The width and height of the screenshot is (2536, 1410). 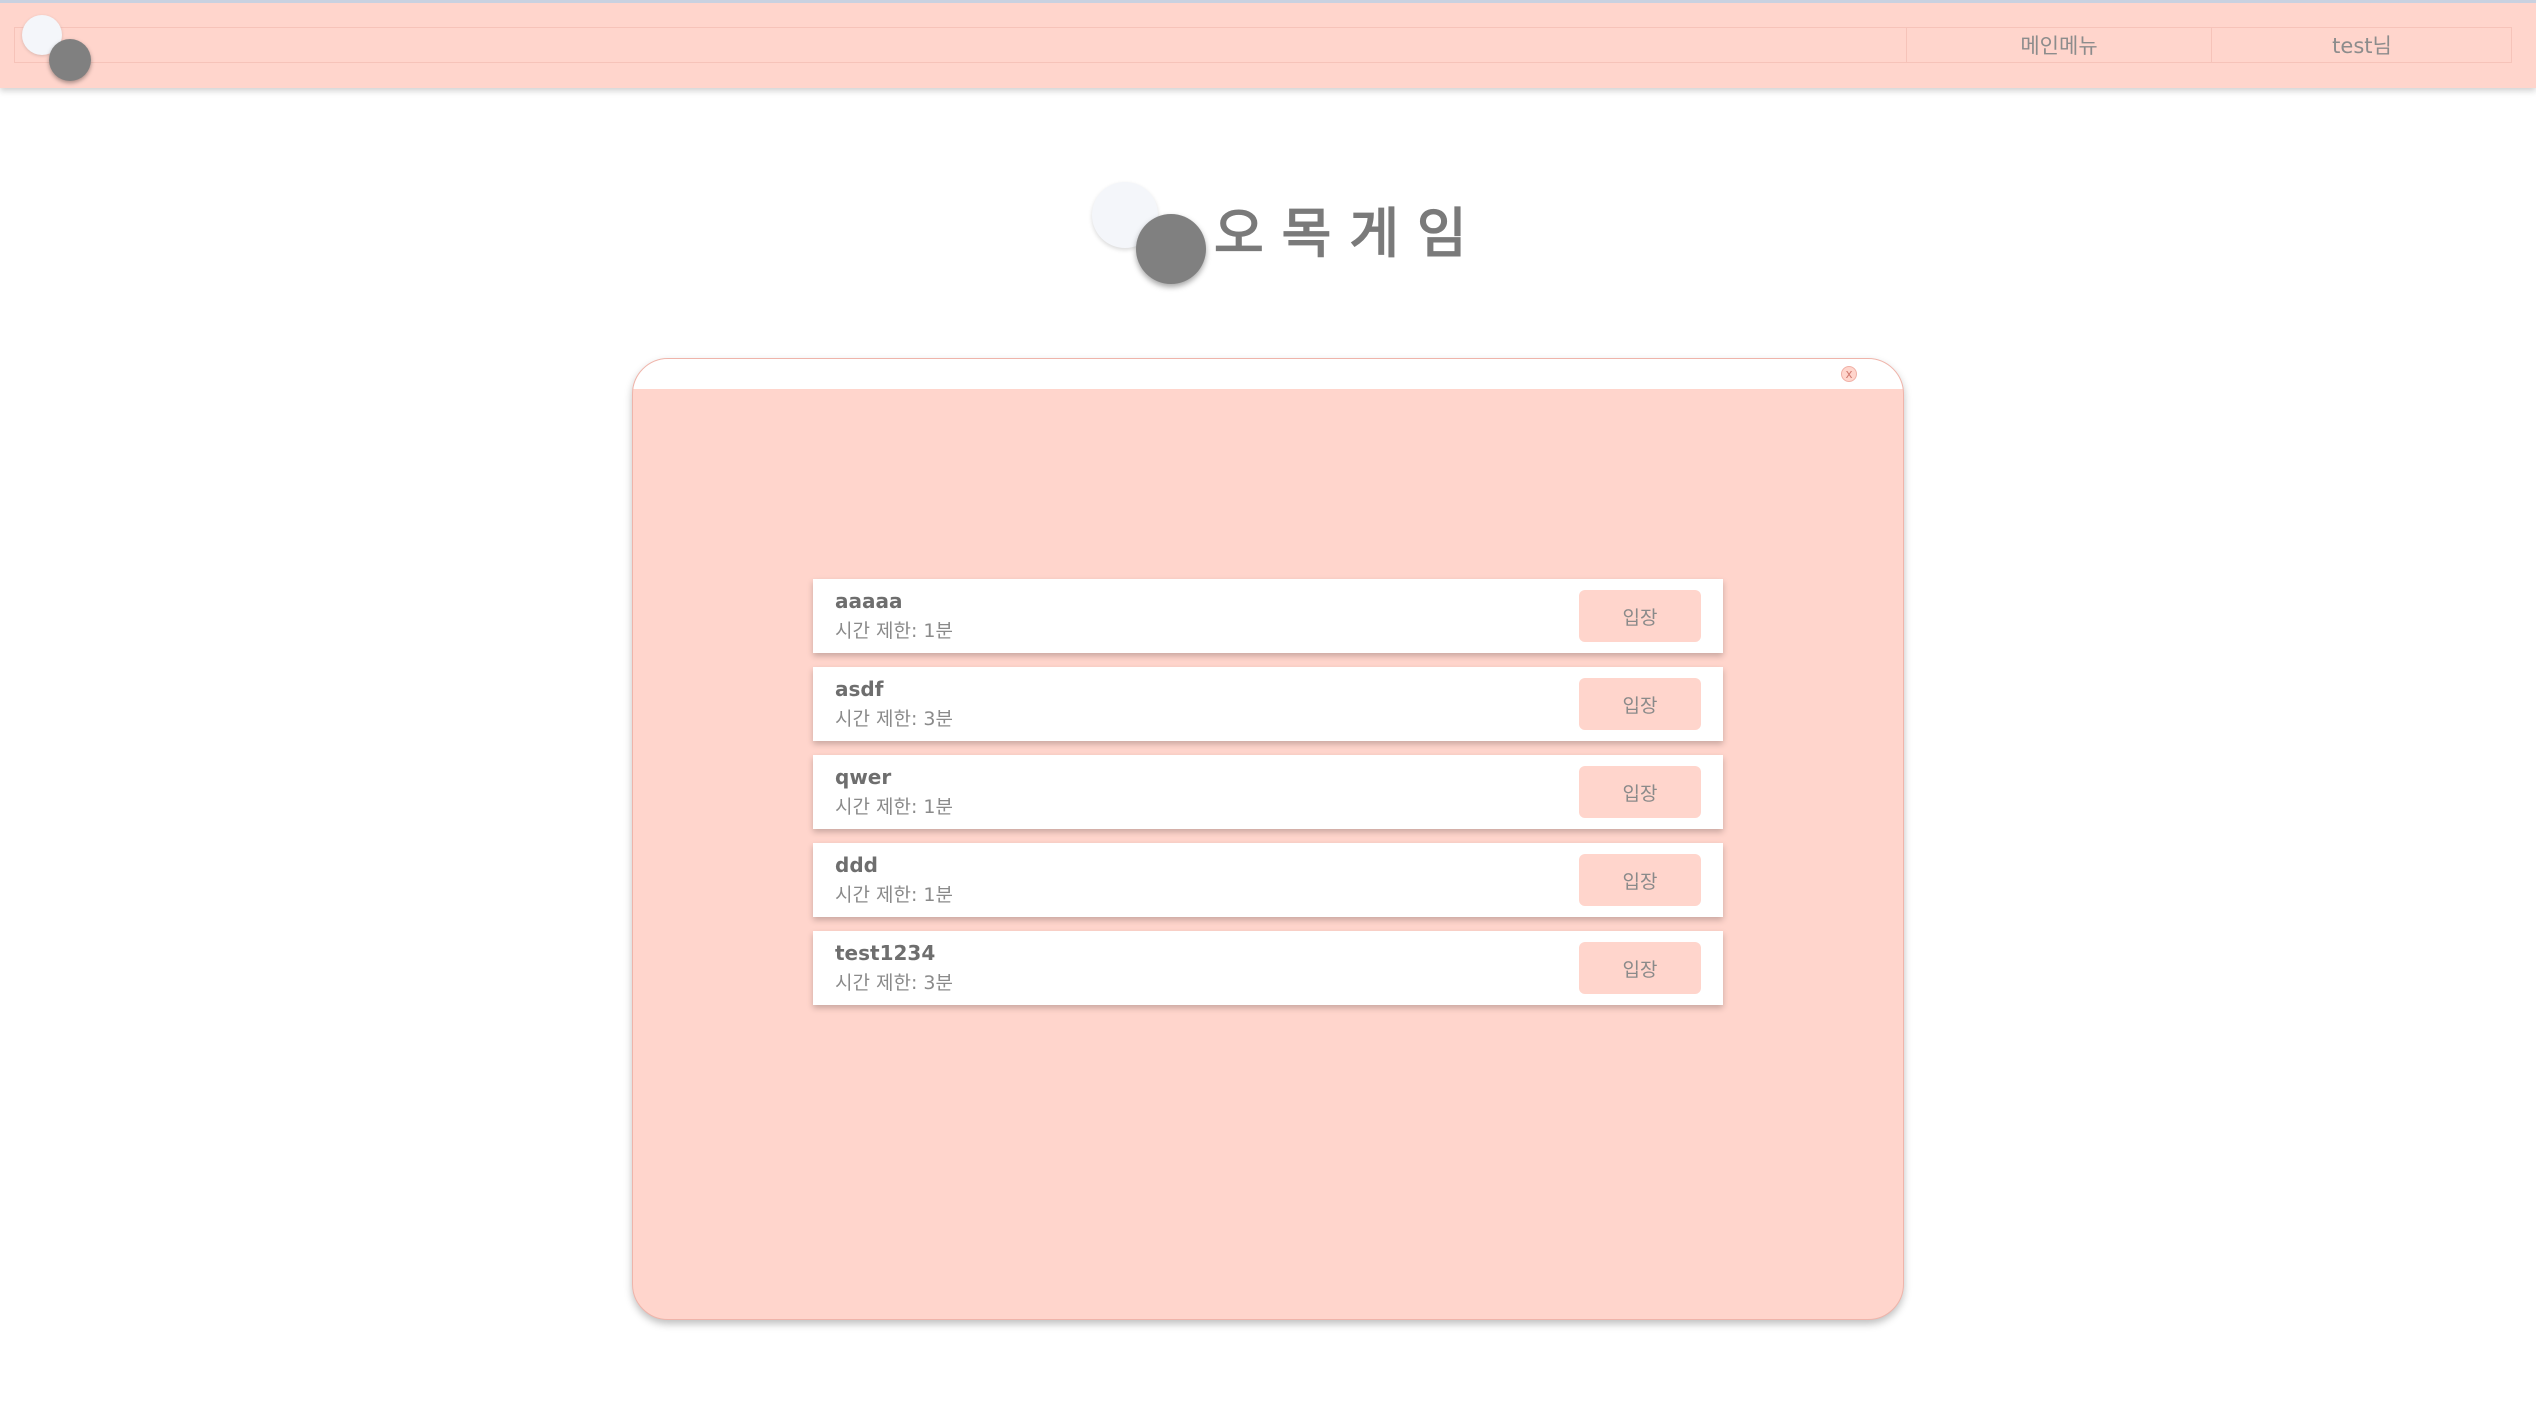 I want to click on title-black-stone-icon, so click(x=1171, y=249).